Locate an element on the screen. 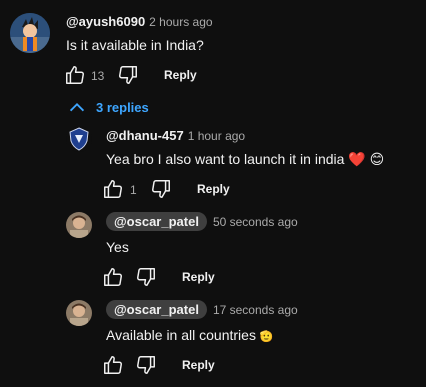 The width and height of the screenshot is (426, 387). replies-count: 3 replies is located at coordinates (122, 107).